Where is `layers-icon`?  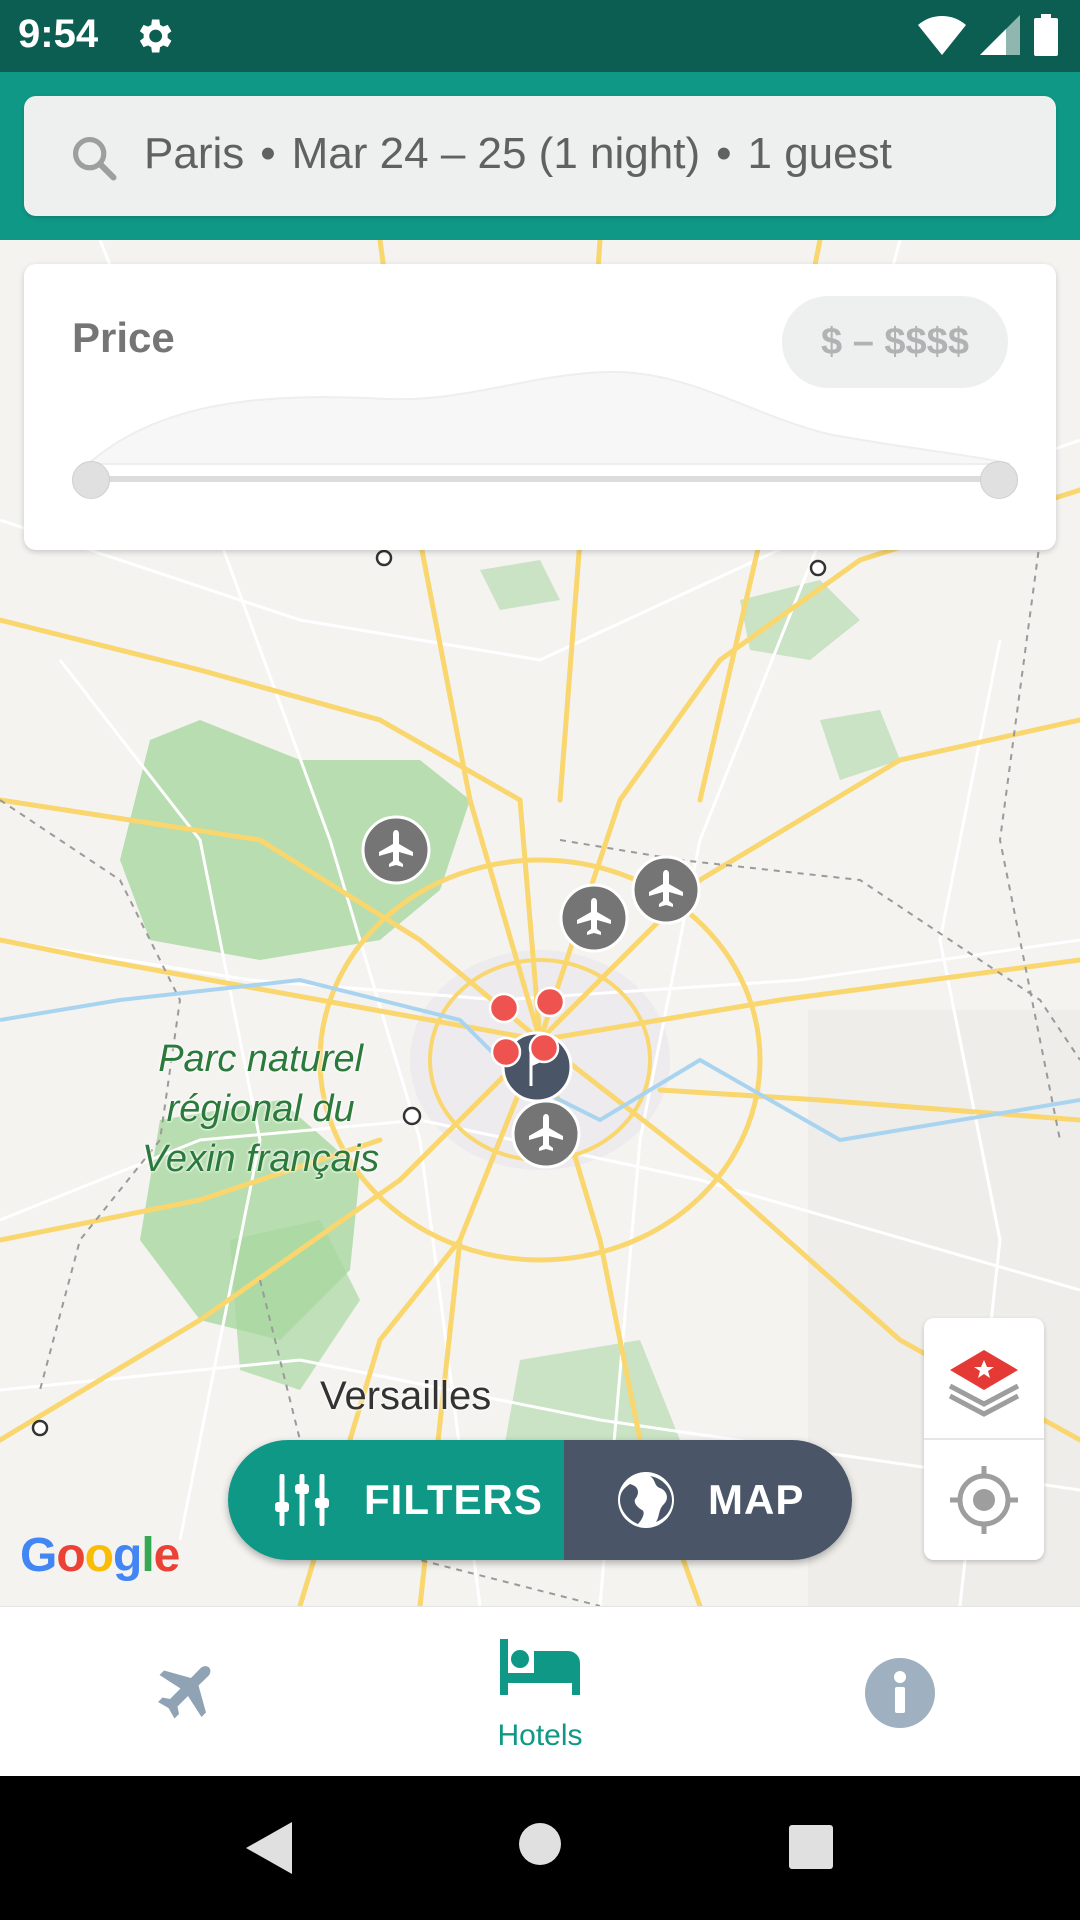 layers-icon is located at coordinates (984, 1383).